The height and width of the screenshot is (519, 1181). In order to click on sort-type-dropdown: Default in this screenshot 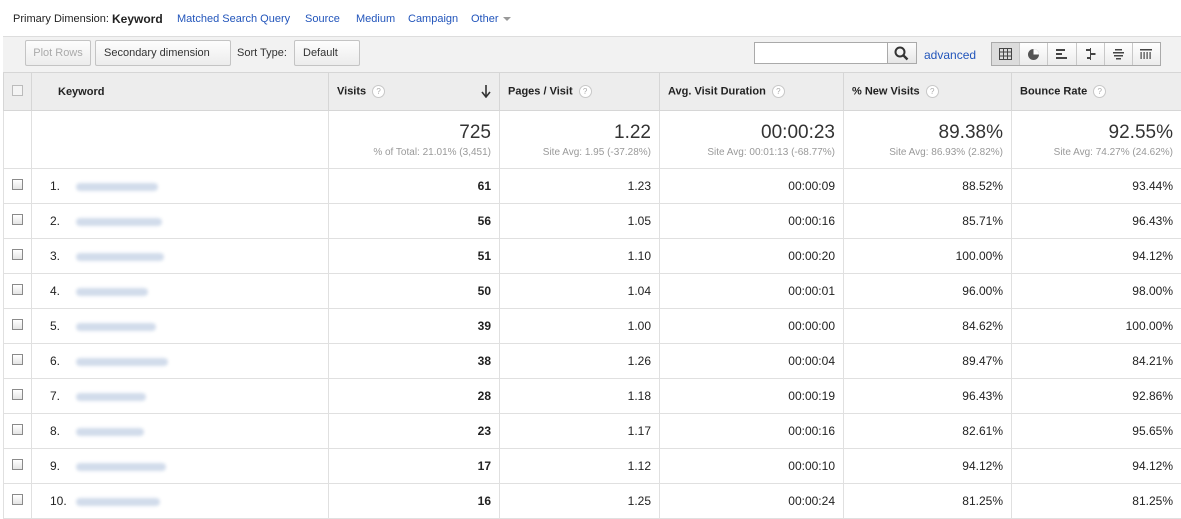, I will do `click(327, 53)`.